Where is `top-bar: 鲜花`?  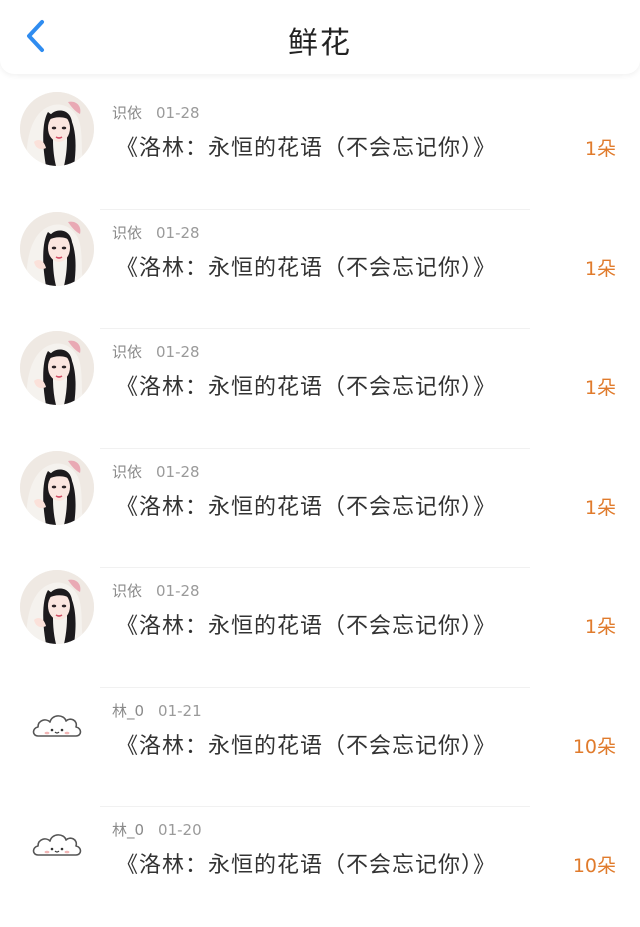 top-bar: 鲜花 is located at coordinates (320, 37).